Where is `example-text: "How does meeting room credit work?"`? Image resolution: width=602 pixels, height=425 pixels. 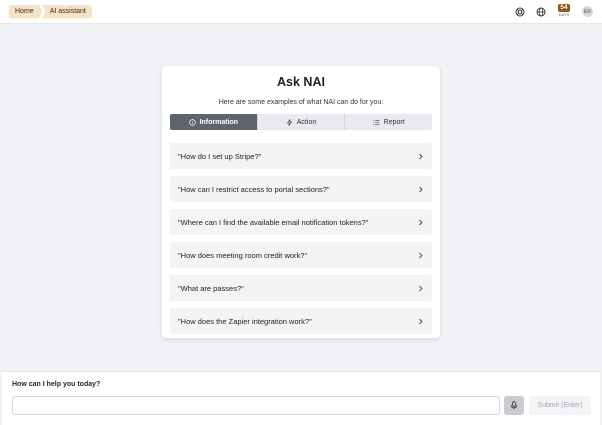
example-text: "How does meeting room credit work?" is located at coordinates (243, 255).